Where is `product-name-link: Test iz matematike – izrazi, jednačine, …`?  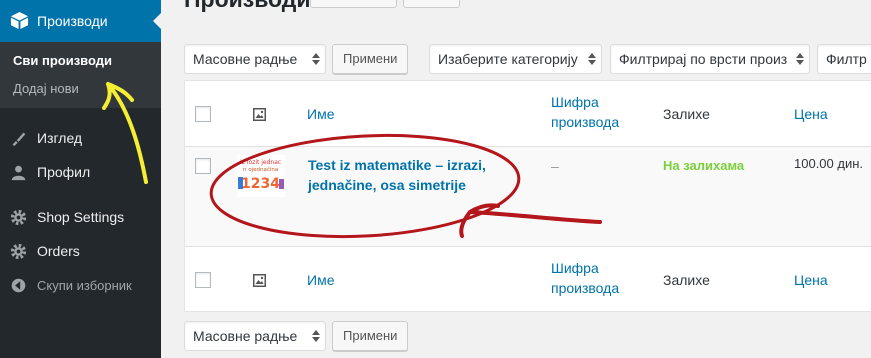 product-name-link: Test iz matematike – izrazi, jednačine, … is located at coordinates (418, 175).